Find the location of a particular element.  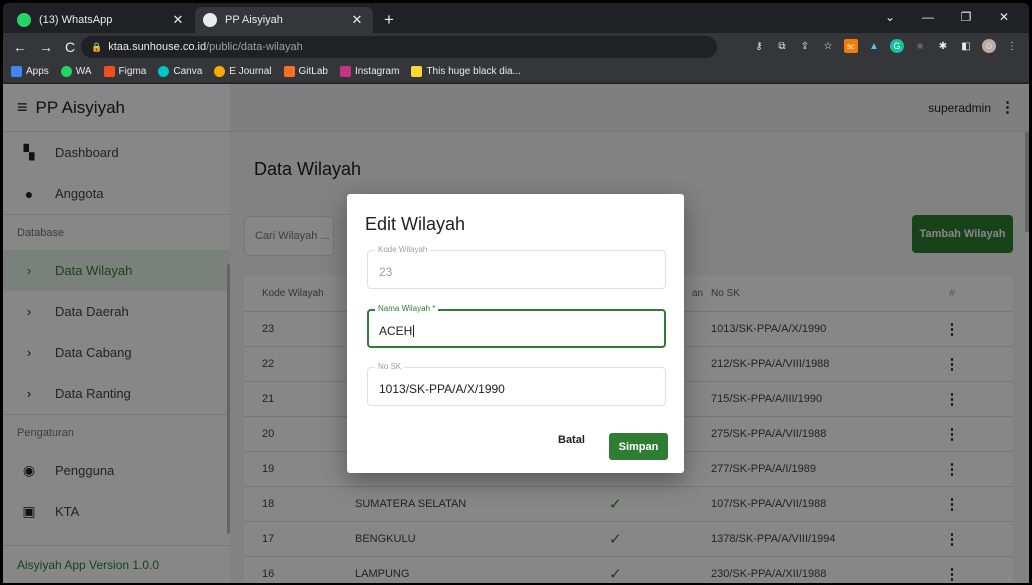

puzzle-icon: ✱ is located at coordinates (943, 46).